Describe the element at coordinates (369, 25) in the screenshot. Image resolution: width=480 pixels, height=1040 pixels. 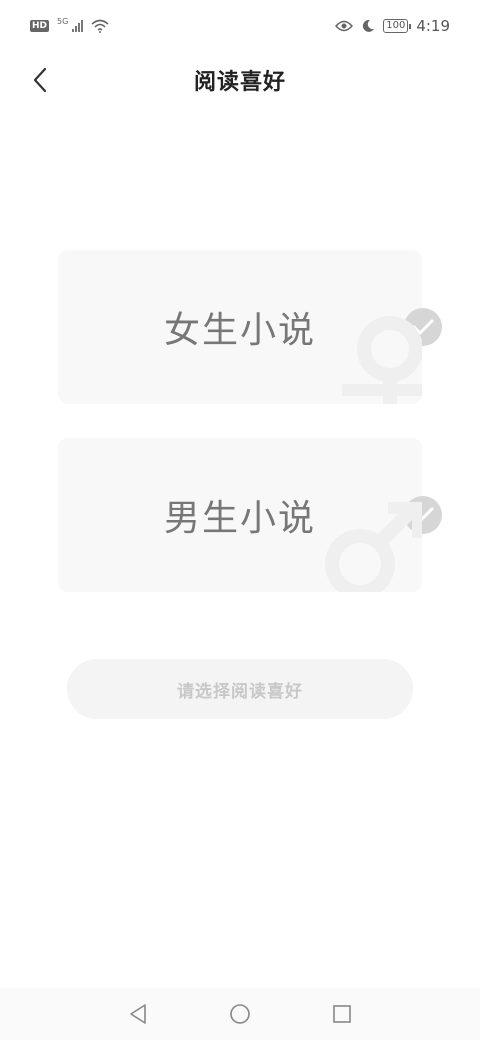
I see `moon-icon` at that location.